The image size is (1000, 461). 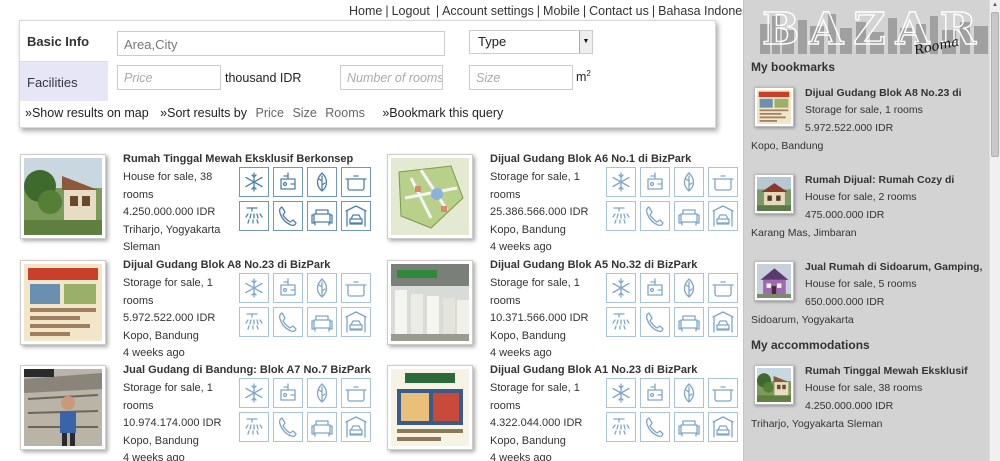 What do you see at coordinates (849, 128) in the screenshot?
I see `bookmark-price: 5.972.522.000 IDR` at bounding box center [849, 128].